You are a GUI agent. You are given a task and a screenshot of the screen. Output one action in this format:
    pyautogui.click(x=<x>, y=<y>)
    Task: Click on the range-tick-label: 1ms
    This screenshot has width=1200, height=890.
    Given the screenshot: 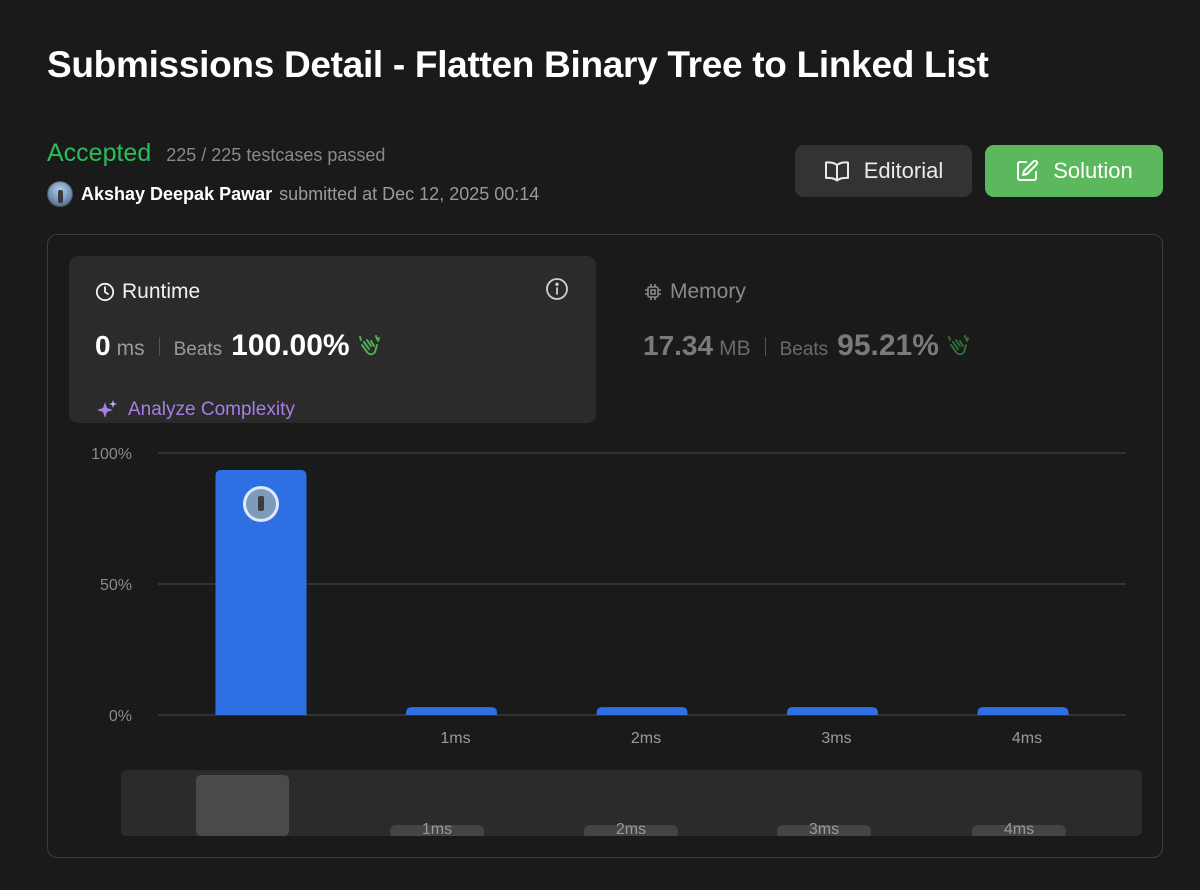 What is the action you would take?
    pyautogui.click(x=437, y=828)
    